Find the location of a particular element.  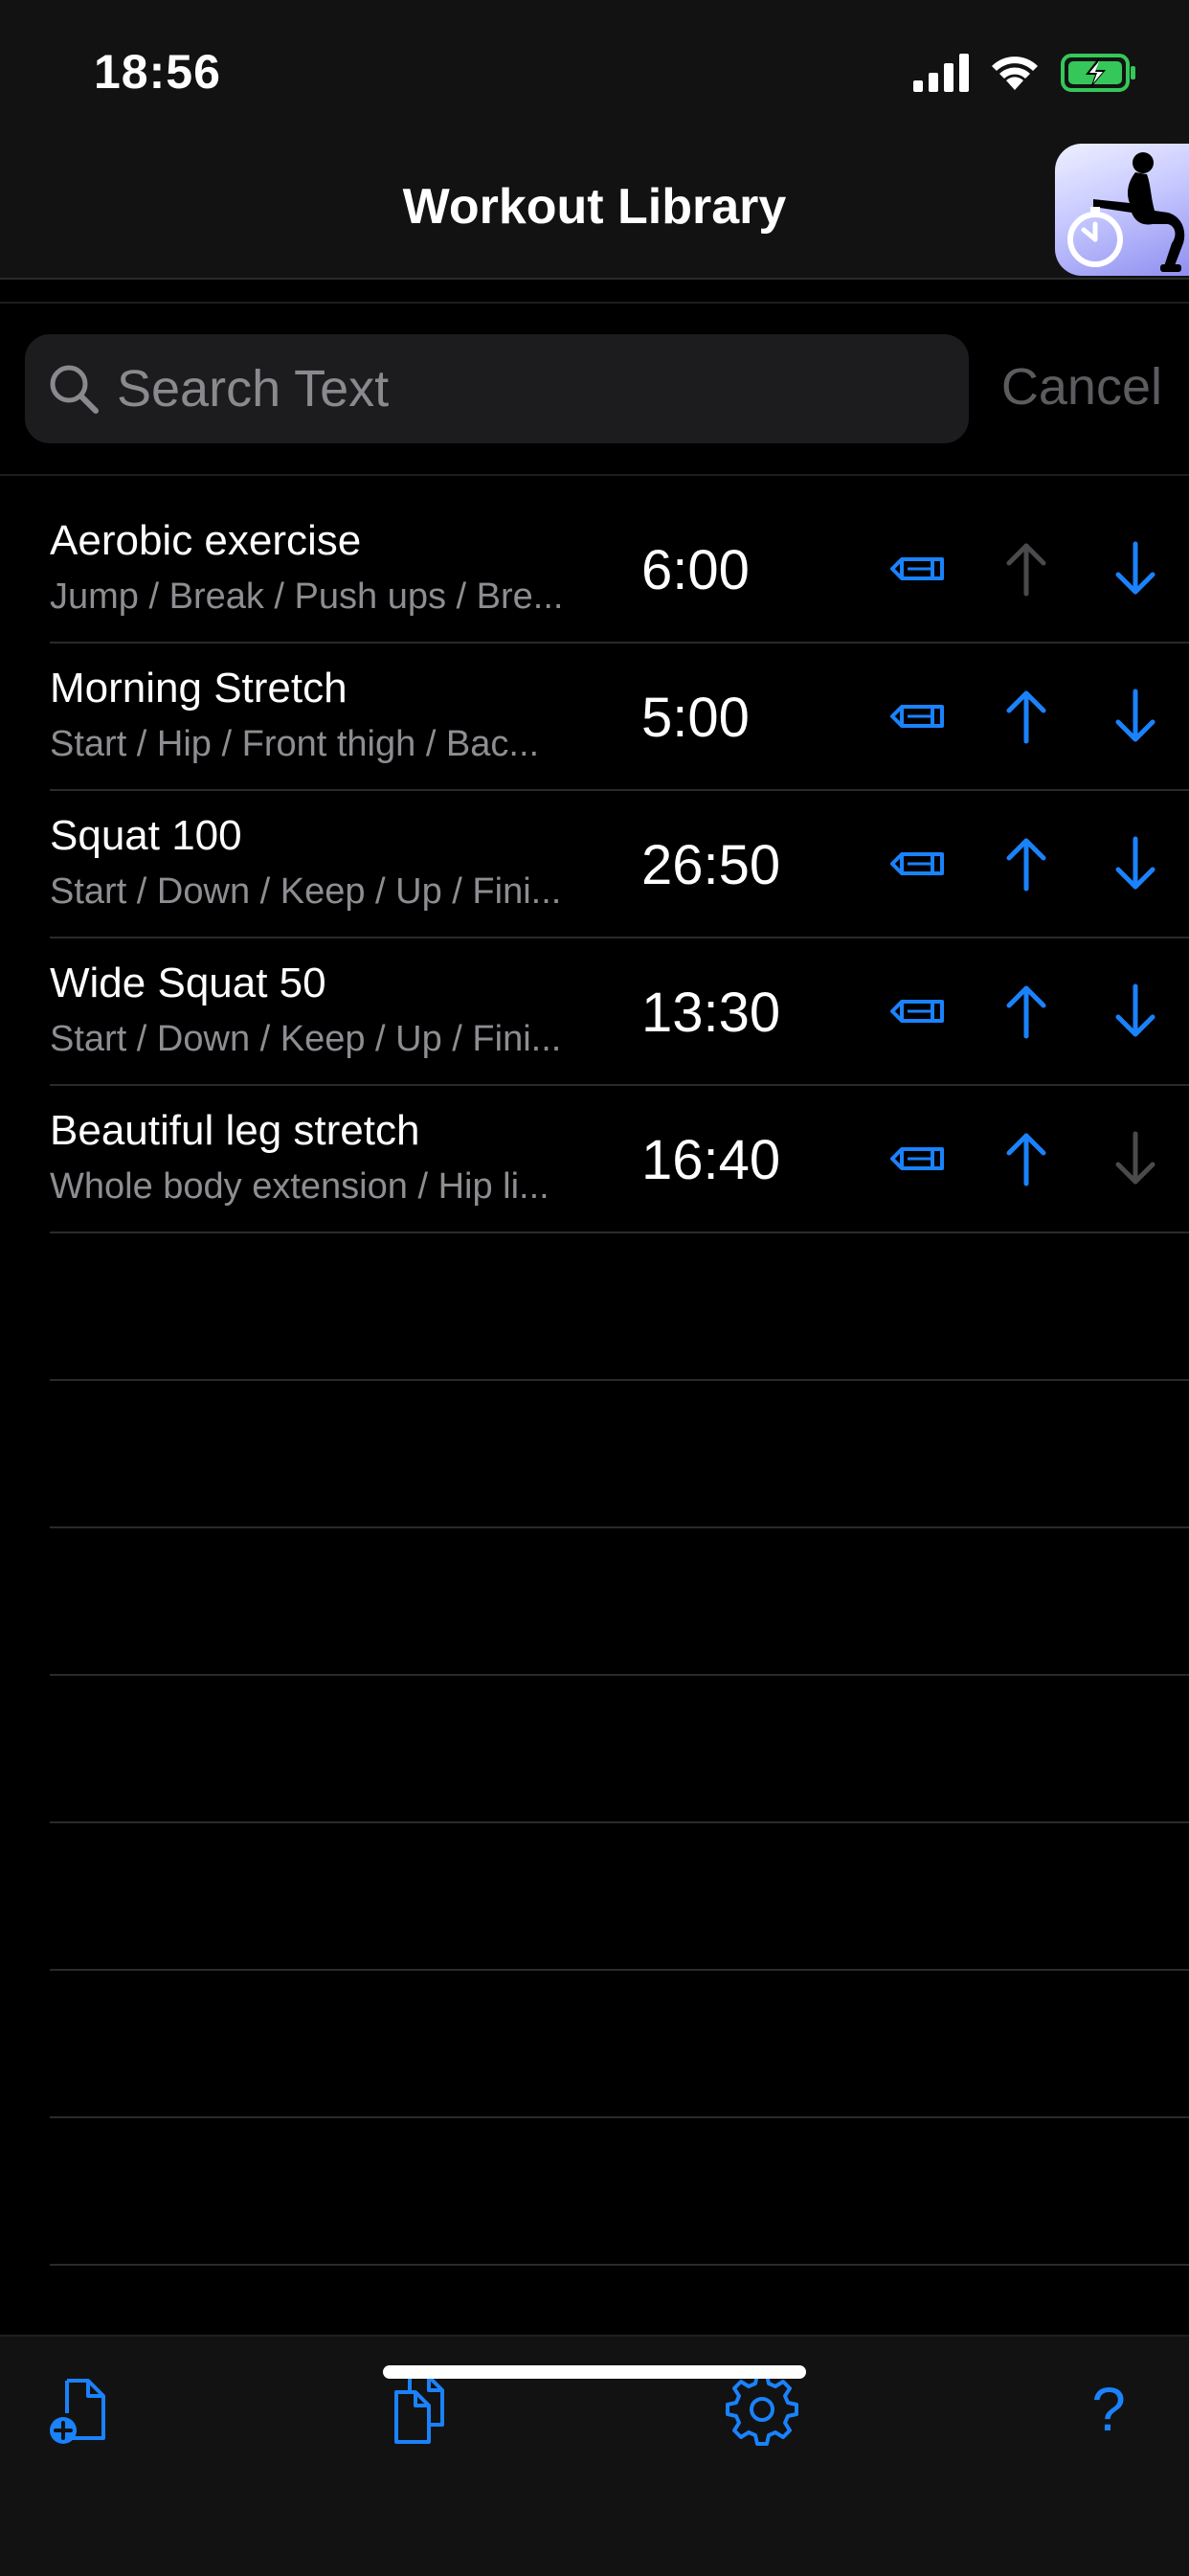

home-indicator is located at coordinates (594, 2372).